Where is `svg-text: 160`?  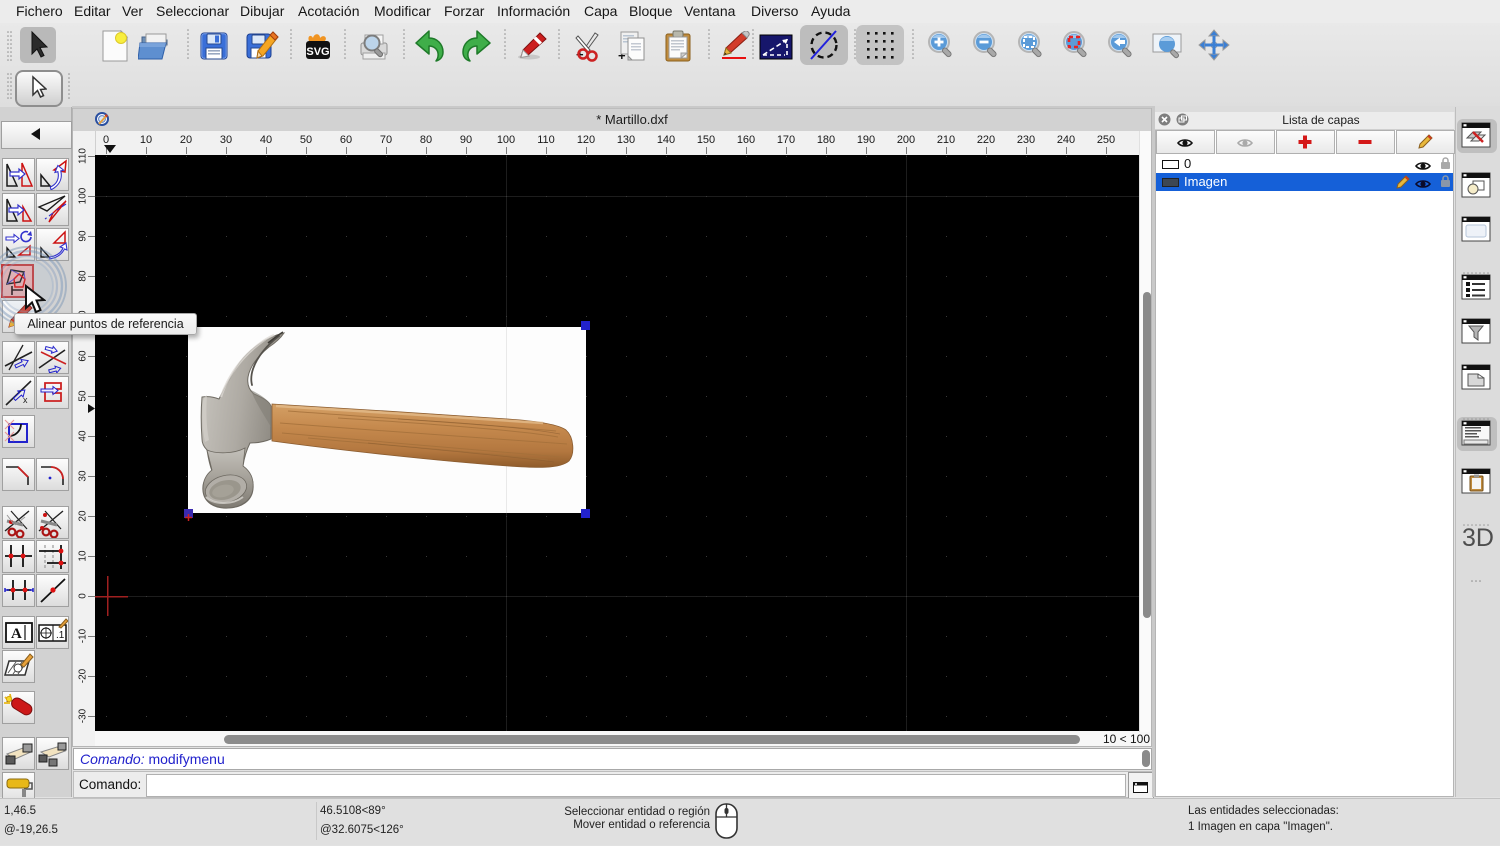 svg-text: 160 is located at coordinates (746, 140).